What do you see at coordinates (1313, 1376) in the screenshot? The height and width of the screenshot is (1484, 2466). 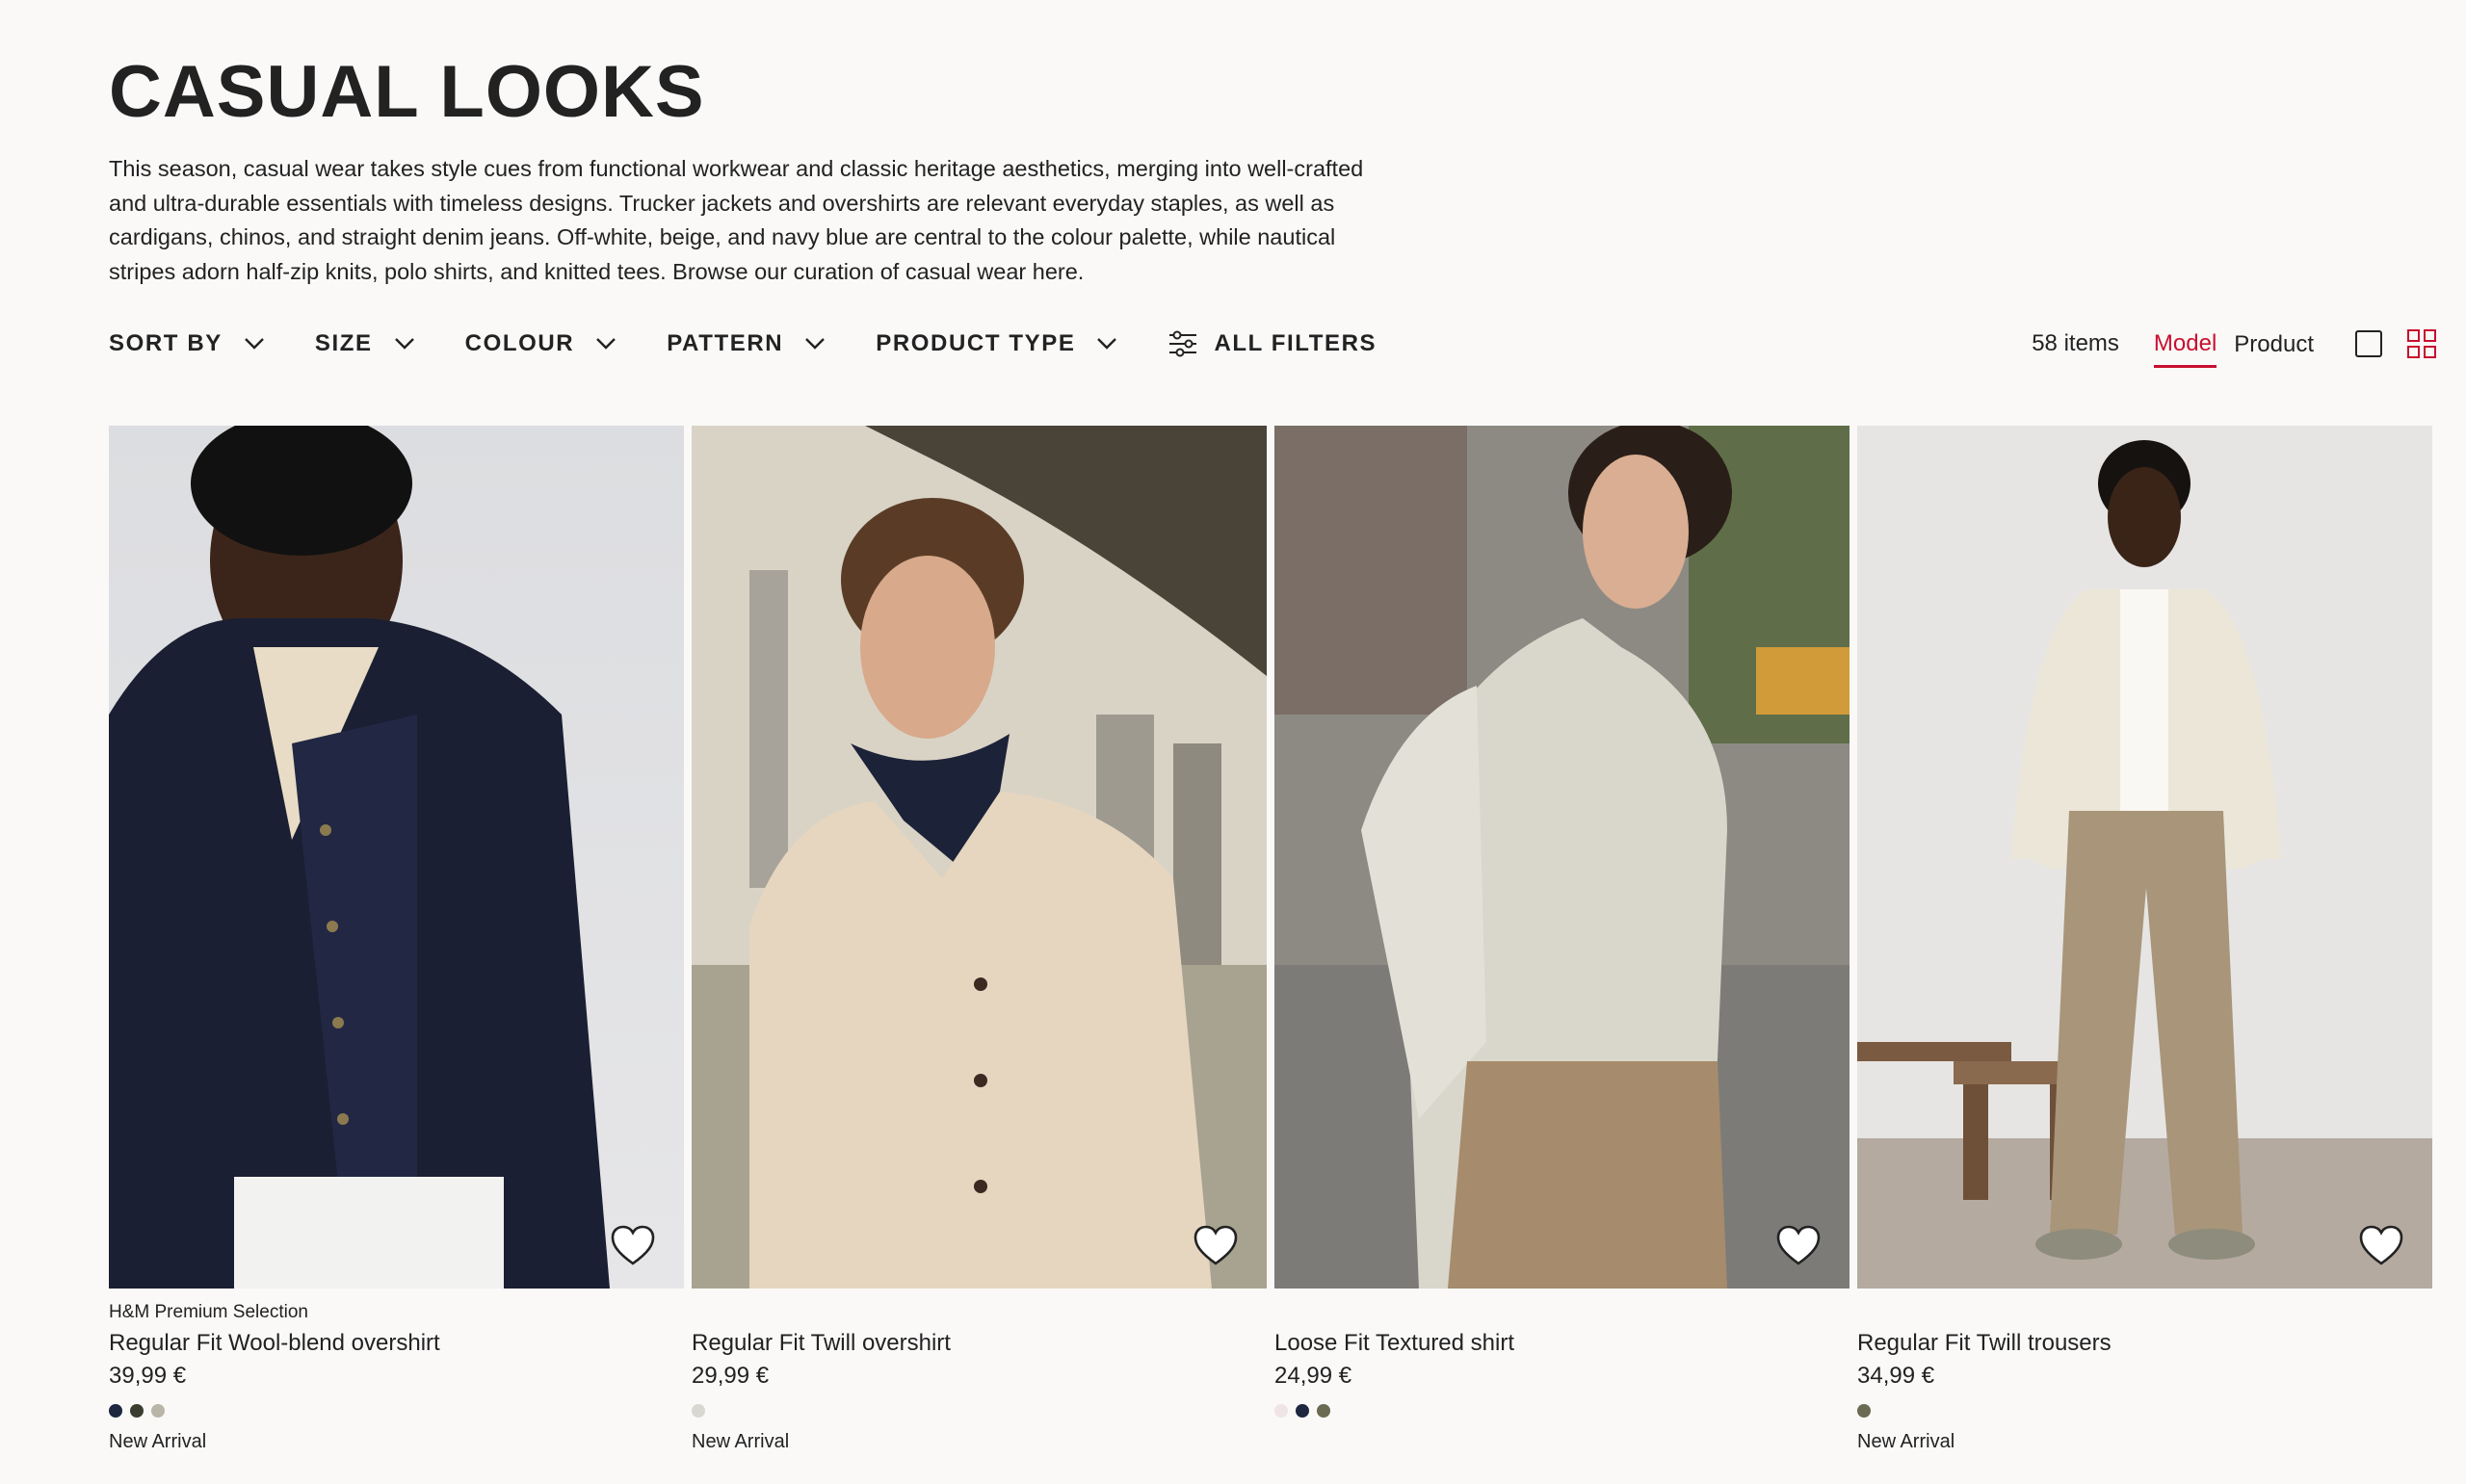 I see `product-price: 24,99 €` at bounding box center [1313, 1376].